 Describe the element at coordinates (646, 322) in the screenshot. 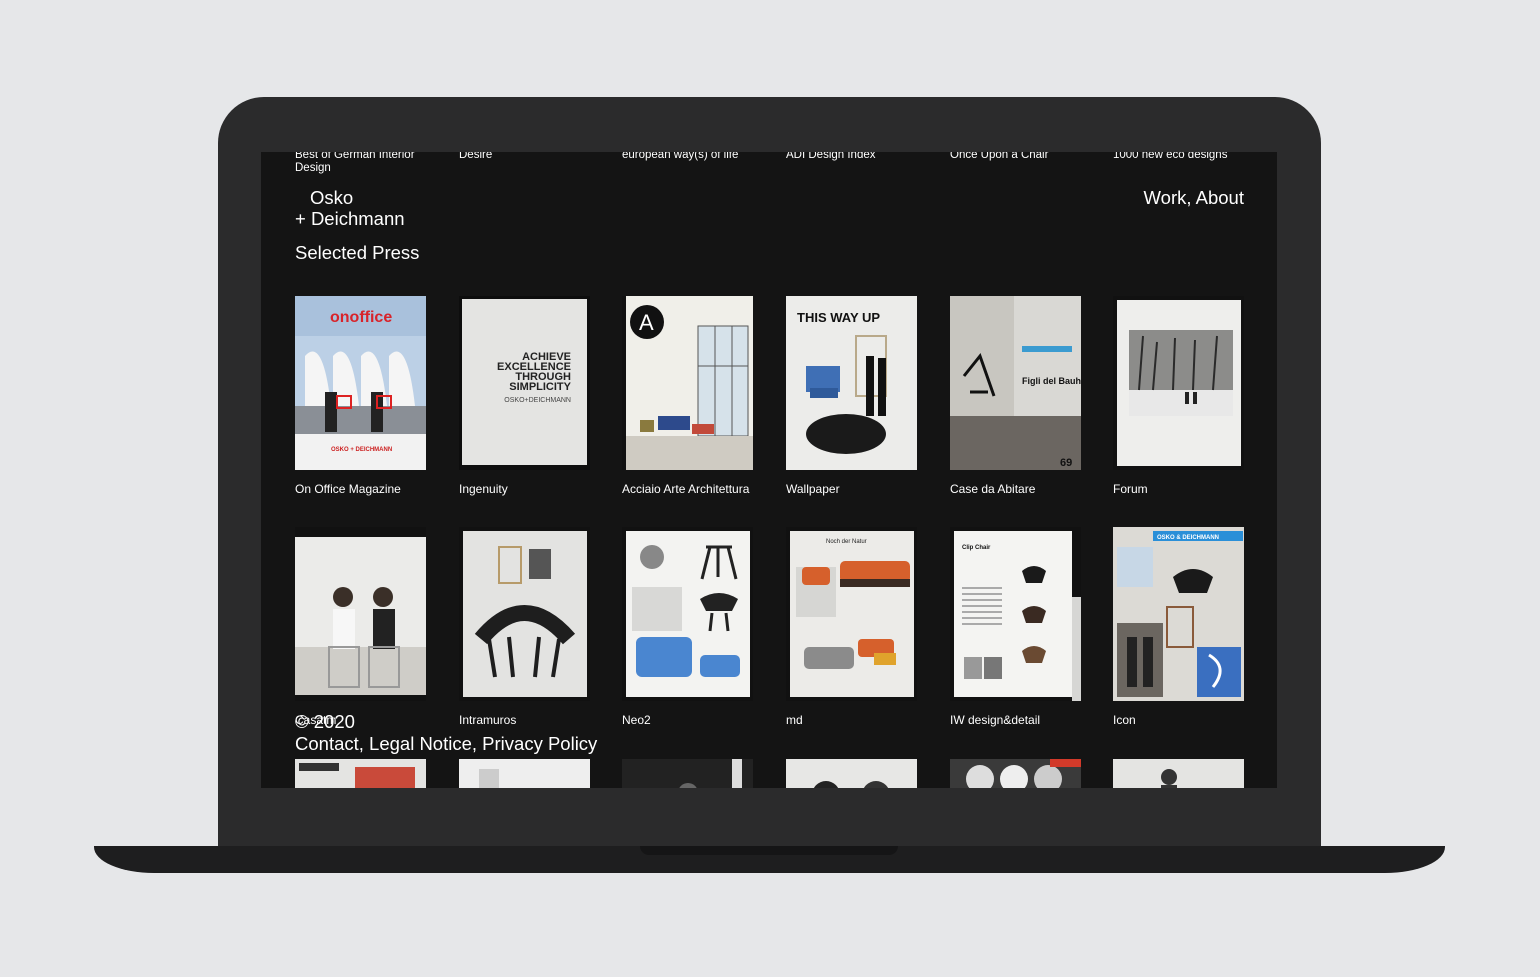

I see `svg-text: A` at that location.